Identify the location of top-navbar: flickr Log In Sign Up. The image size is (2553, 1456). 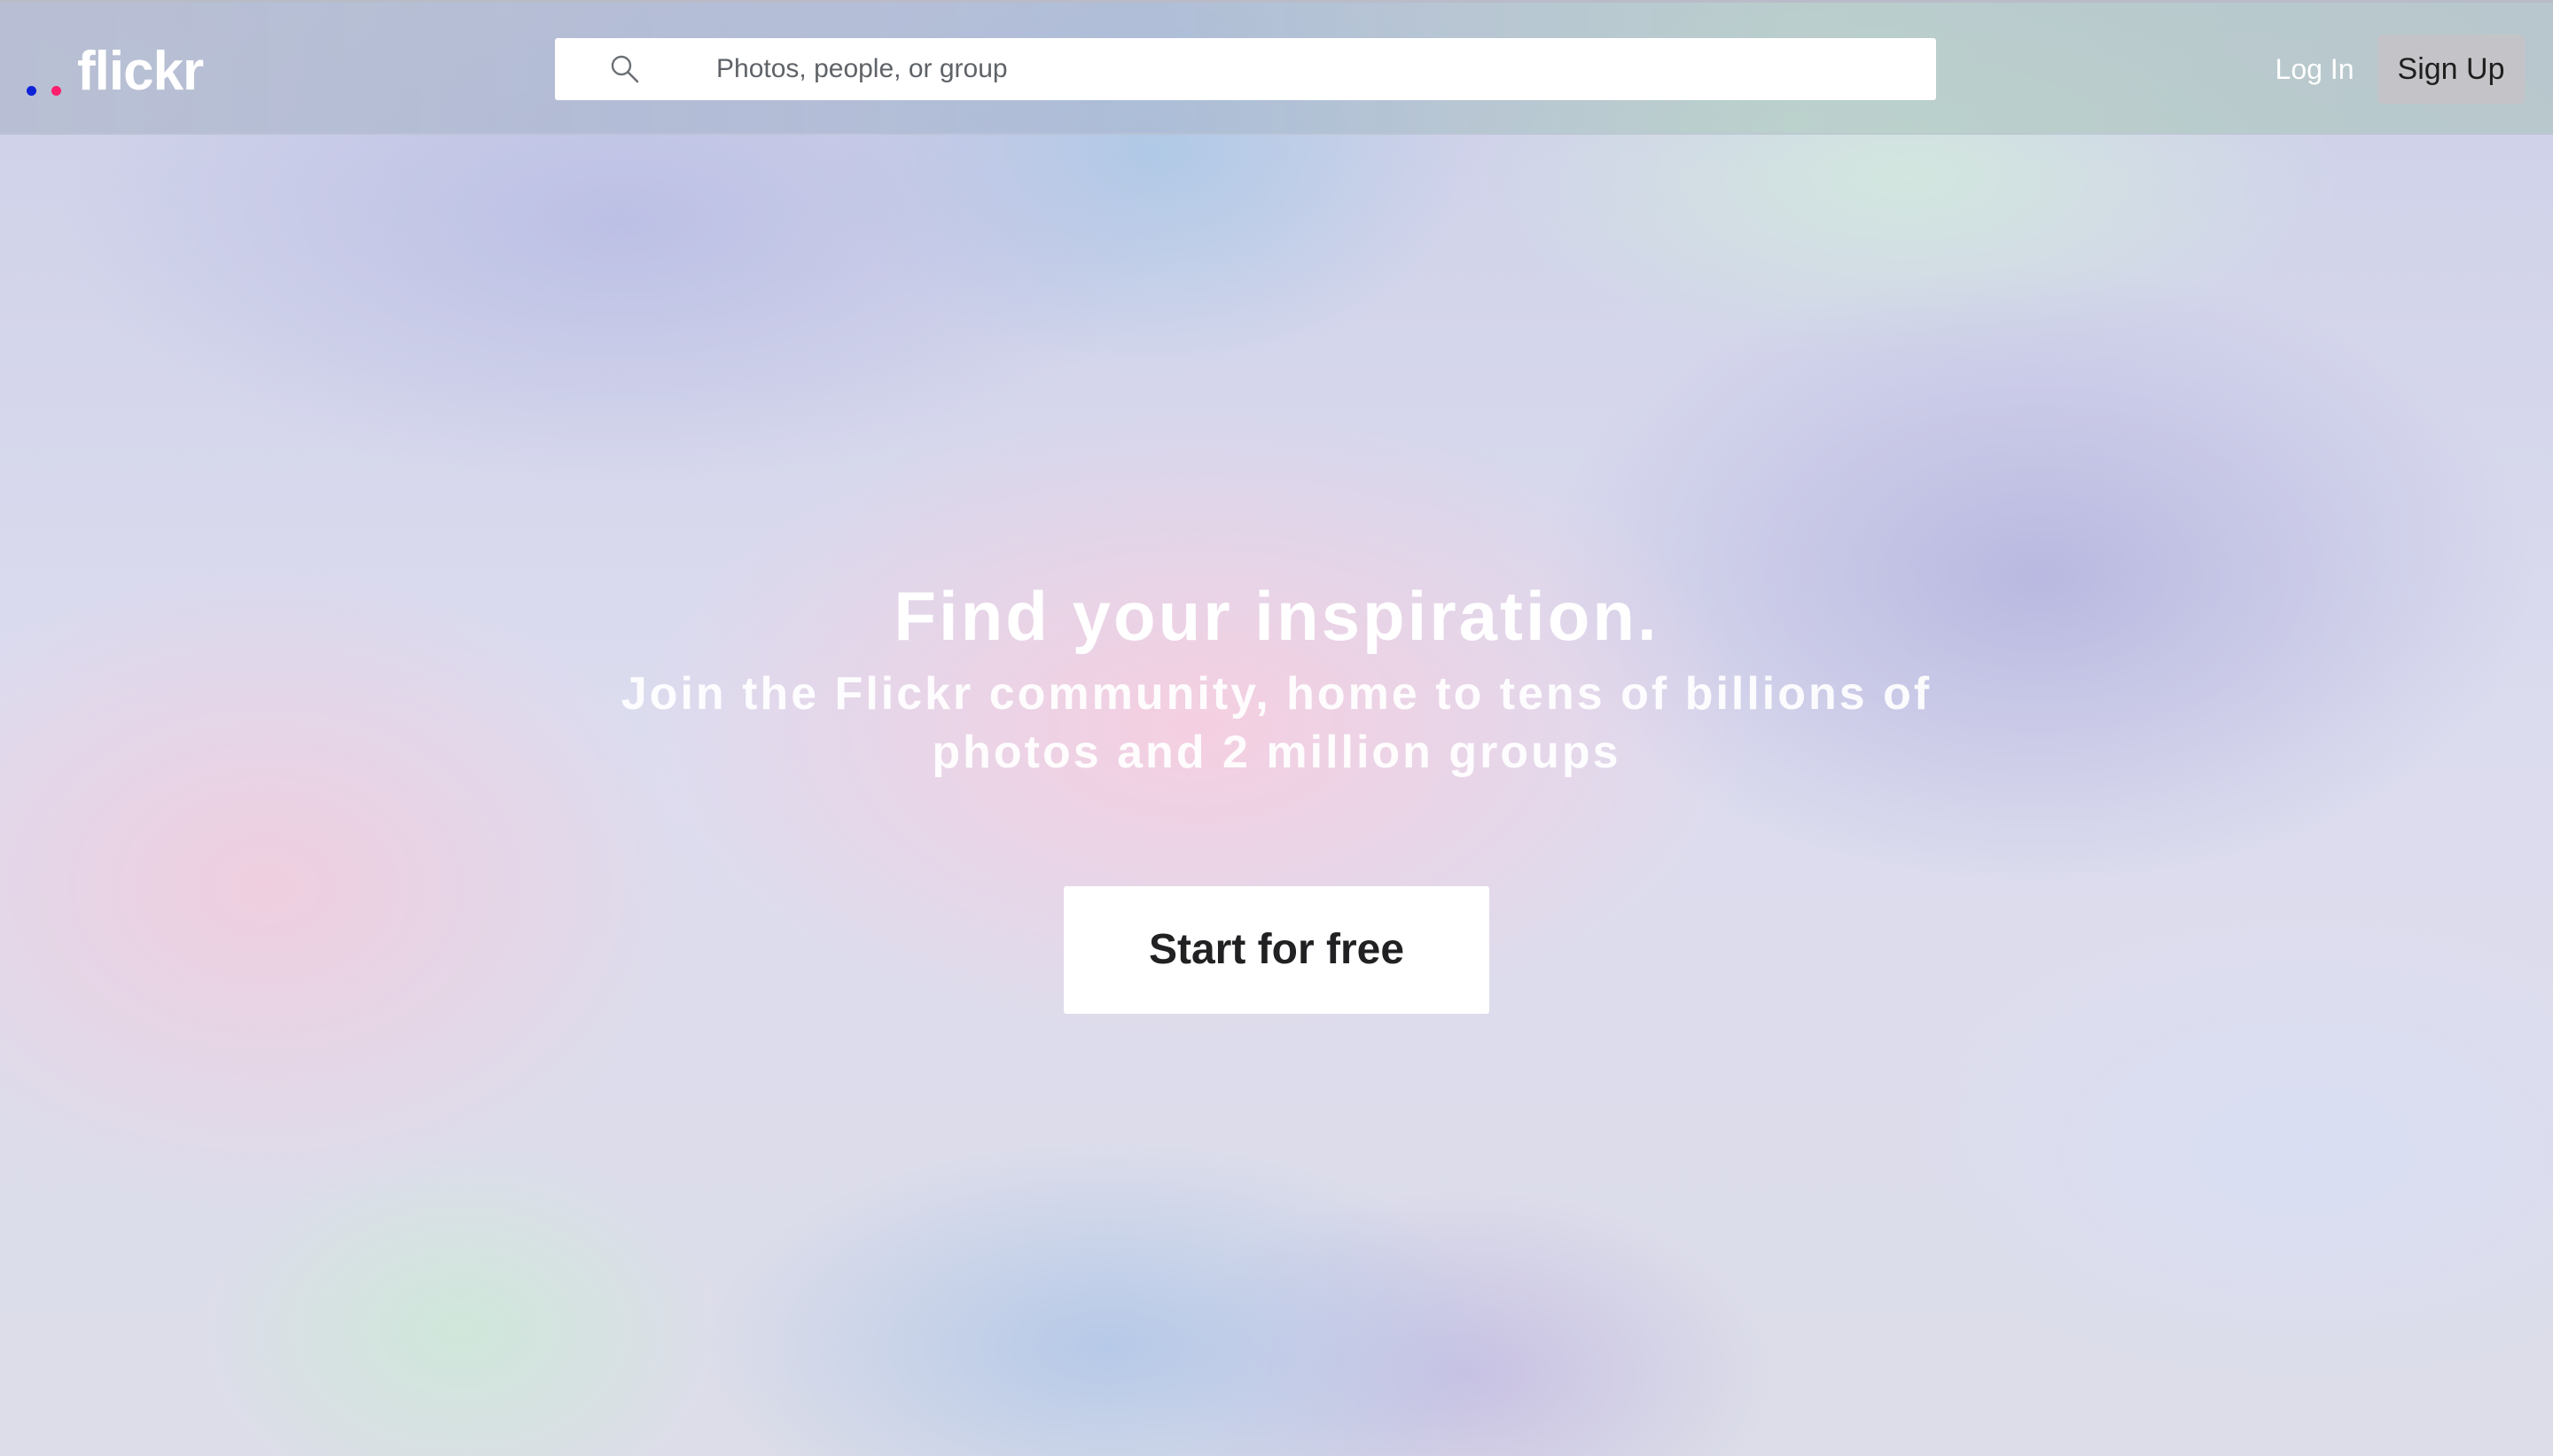
(1276, 69).